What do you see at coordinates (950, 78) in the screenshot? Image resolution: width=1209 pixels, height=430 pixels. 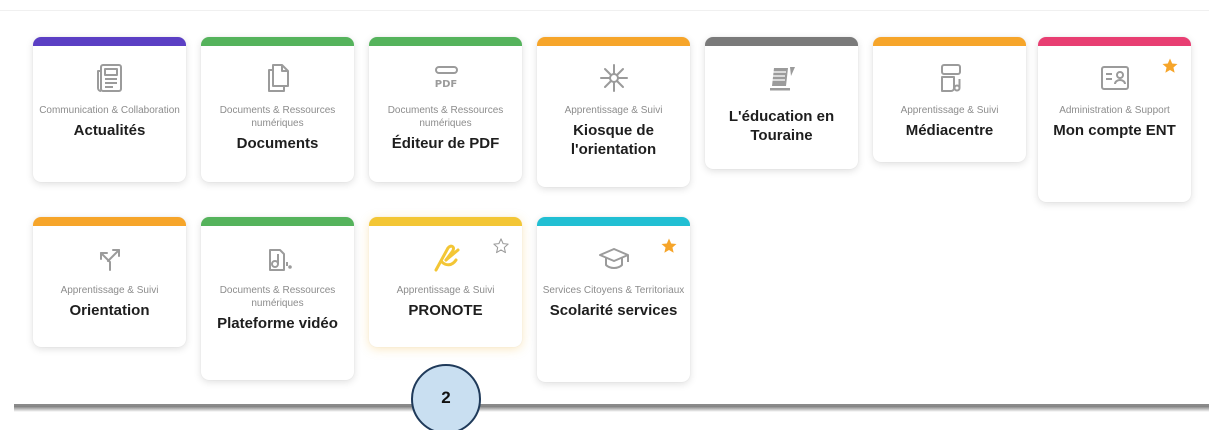 I see `media-center-icon` at bounding box center [950, 78].